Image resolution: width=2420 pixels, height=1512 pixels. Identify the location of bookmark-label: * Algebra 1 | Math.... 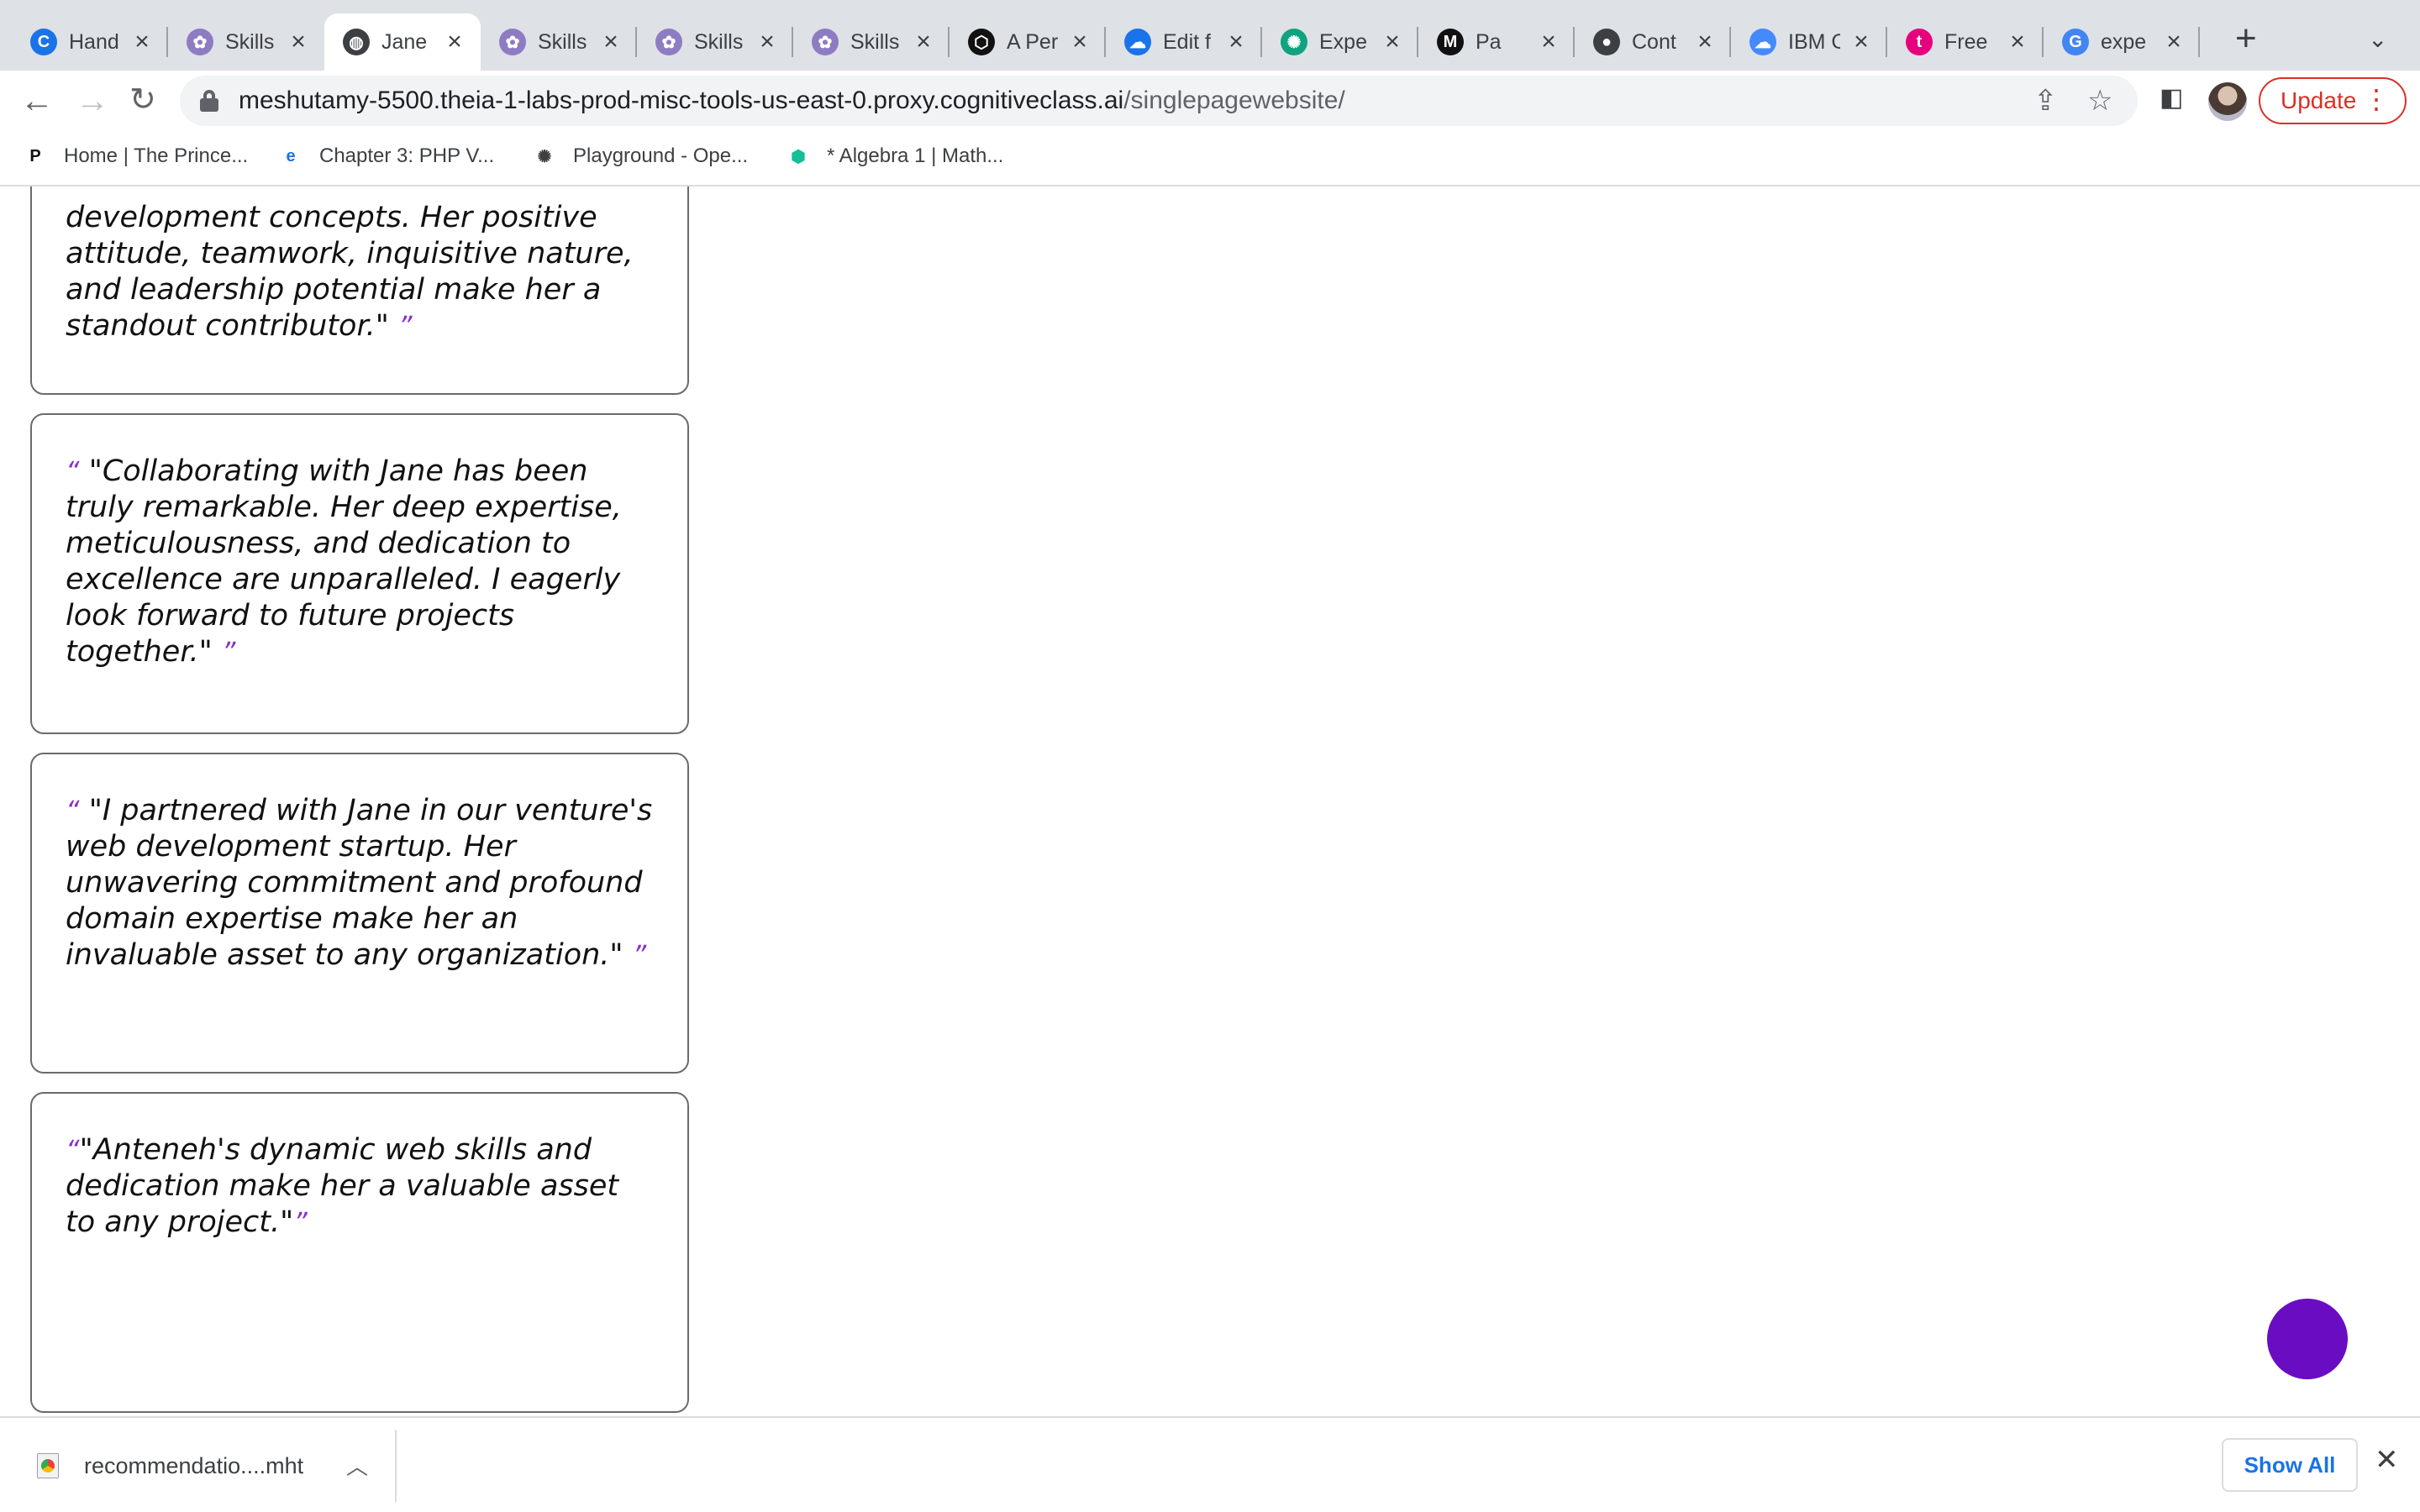
(915, 155).